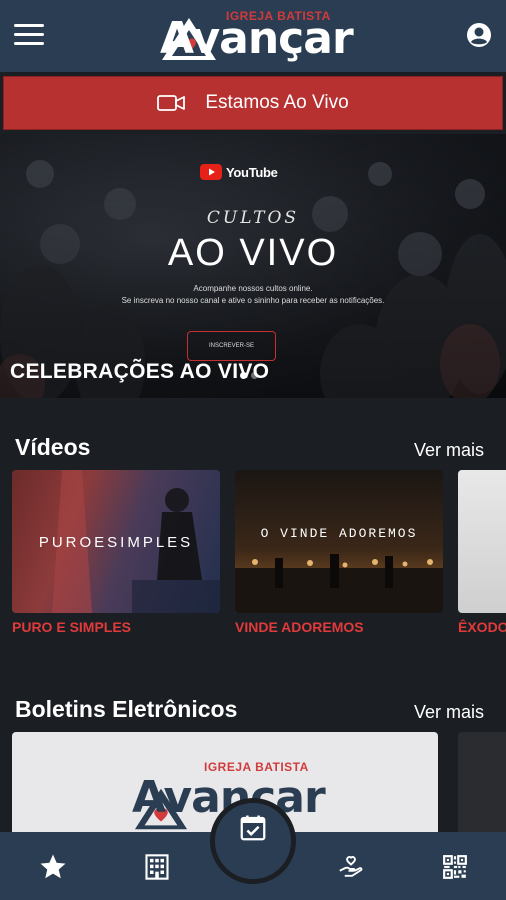 The width and height of the screenshot is (506, 900). Describe the element at coordinates (277, 102) in the screenshot. I see `live-banner-label: Estamos Ao Vivo` at that location.